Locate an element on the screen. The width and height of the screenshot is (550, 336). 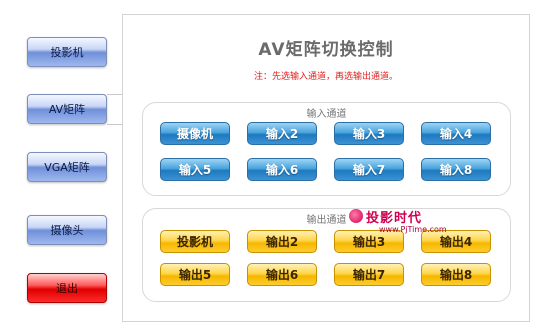
nav-camera-button: 摄像头 is located at coordinates (67, 230).